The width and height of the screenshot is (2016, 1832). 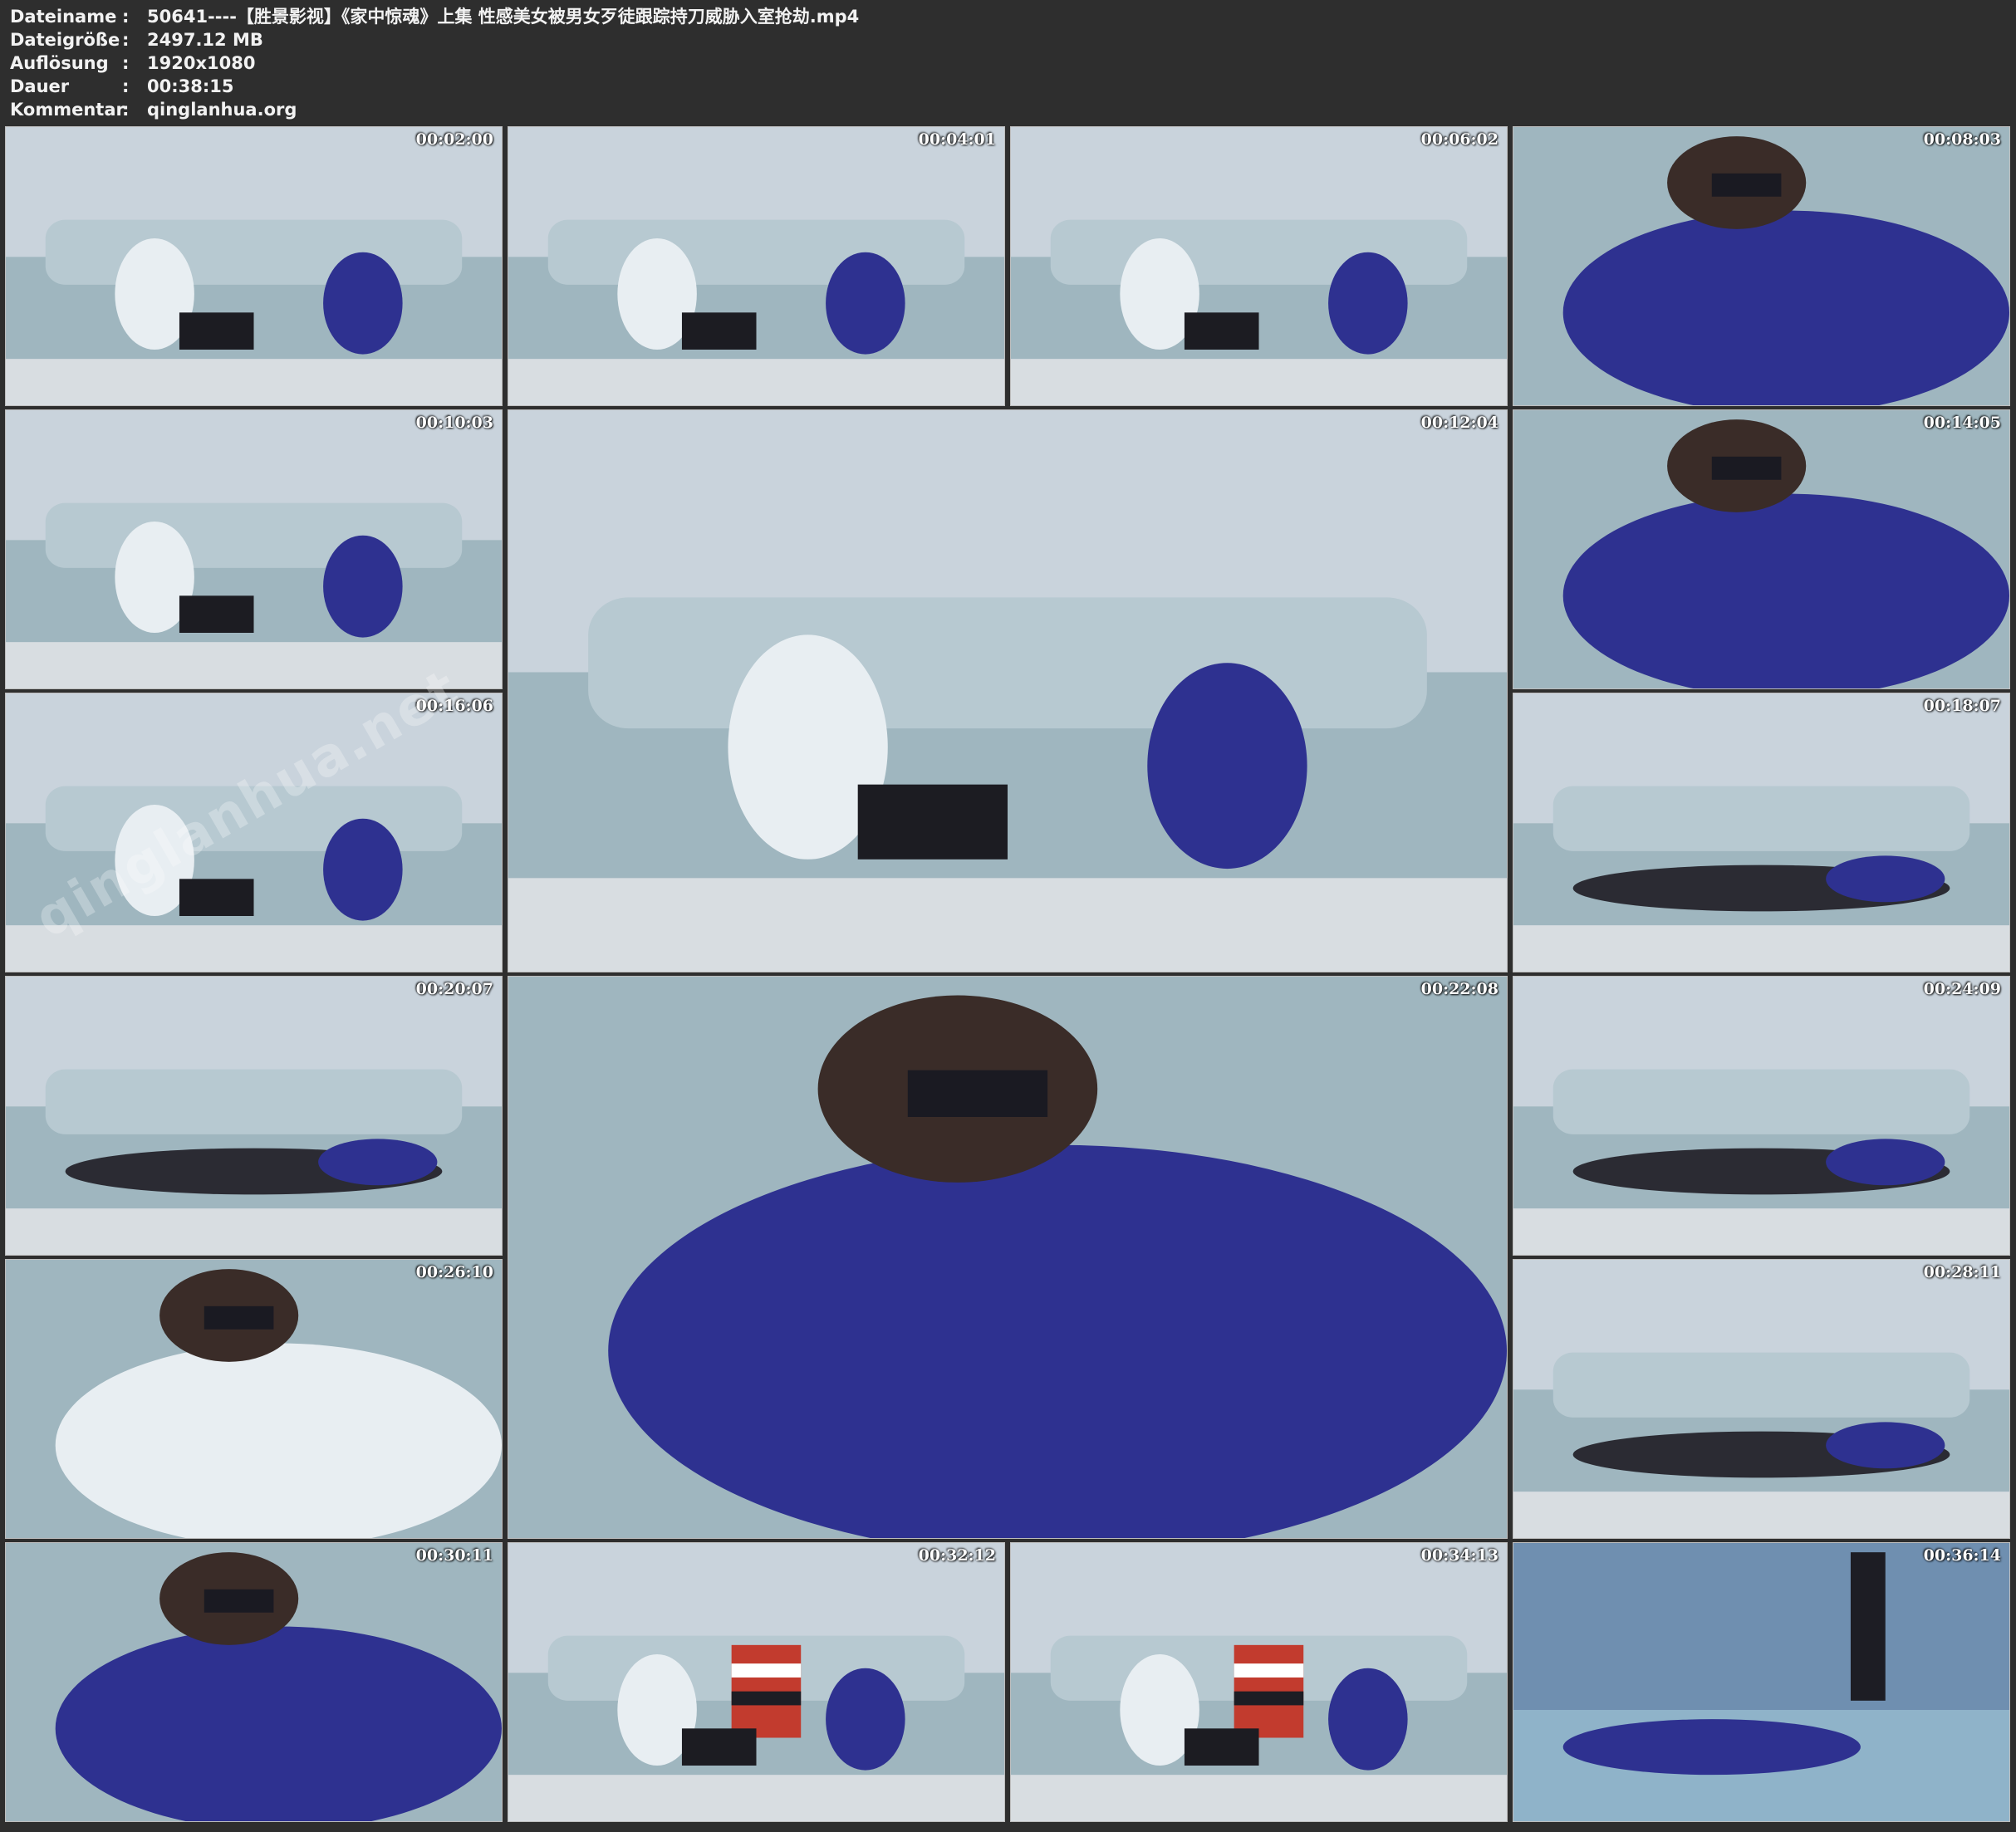 I want to click on info-key: Auflösung, so click(x=60, y=63).